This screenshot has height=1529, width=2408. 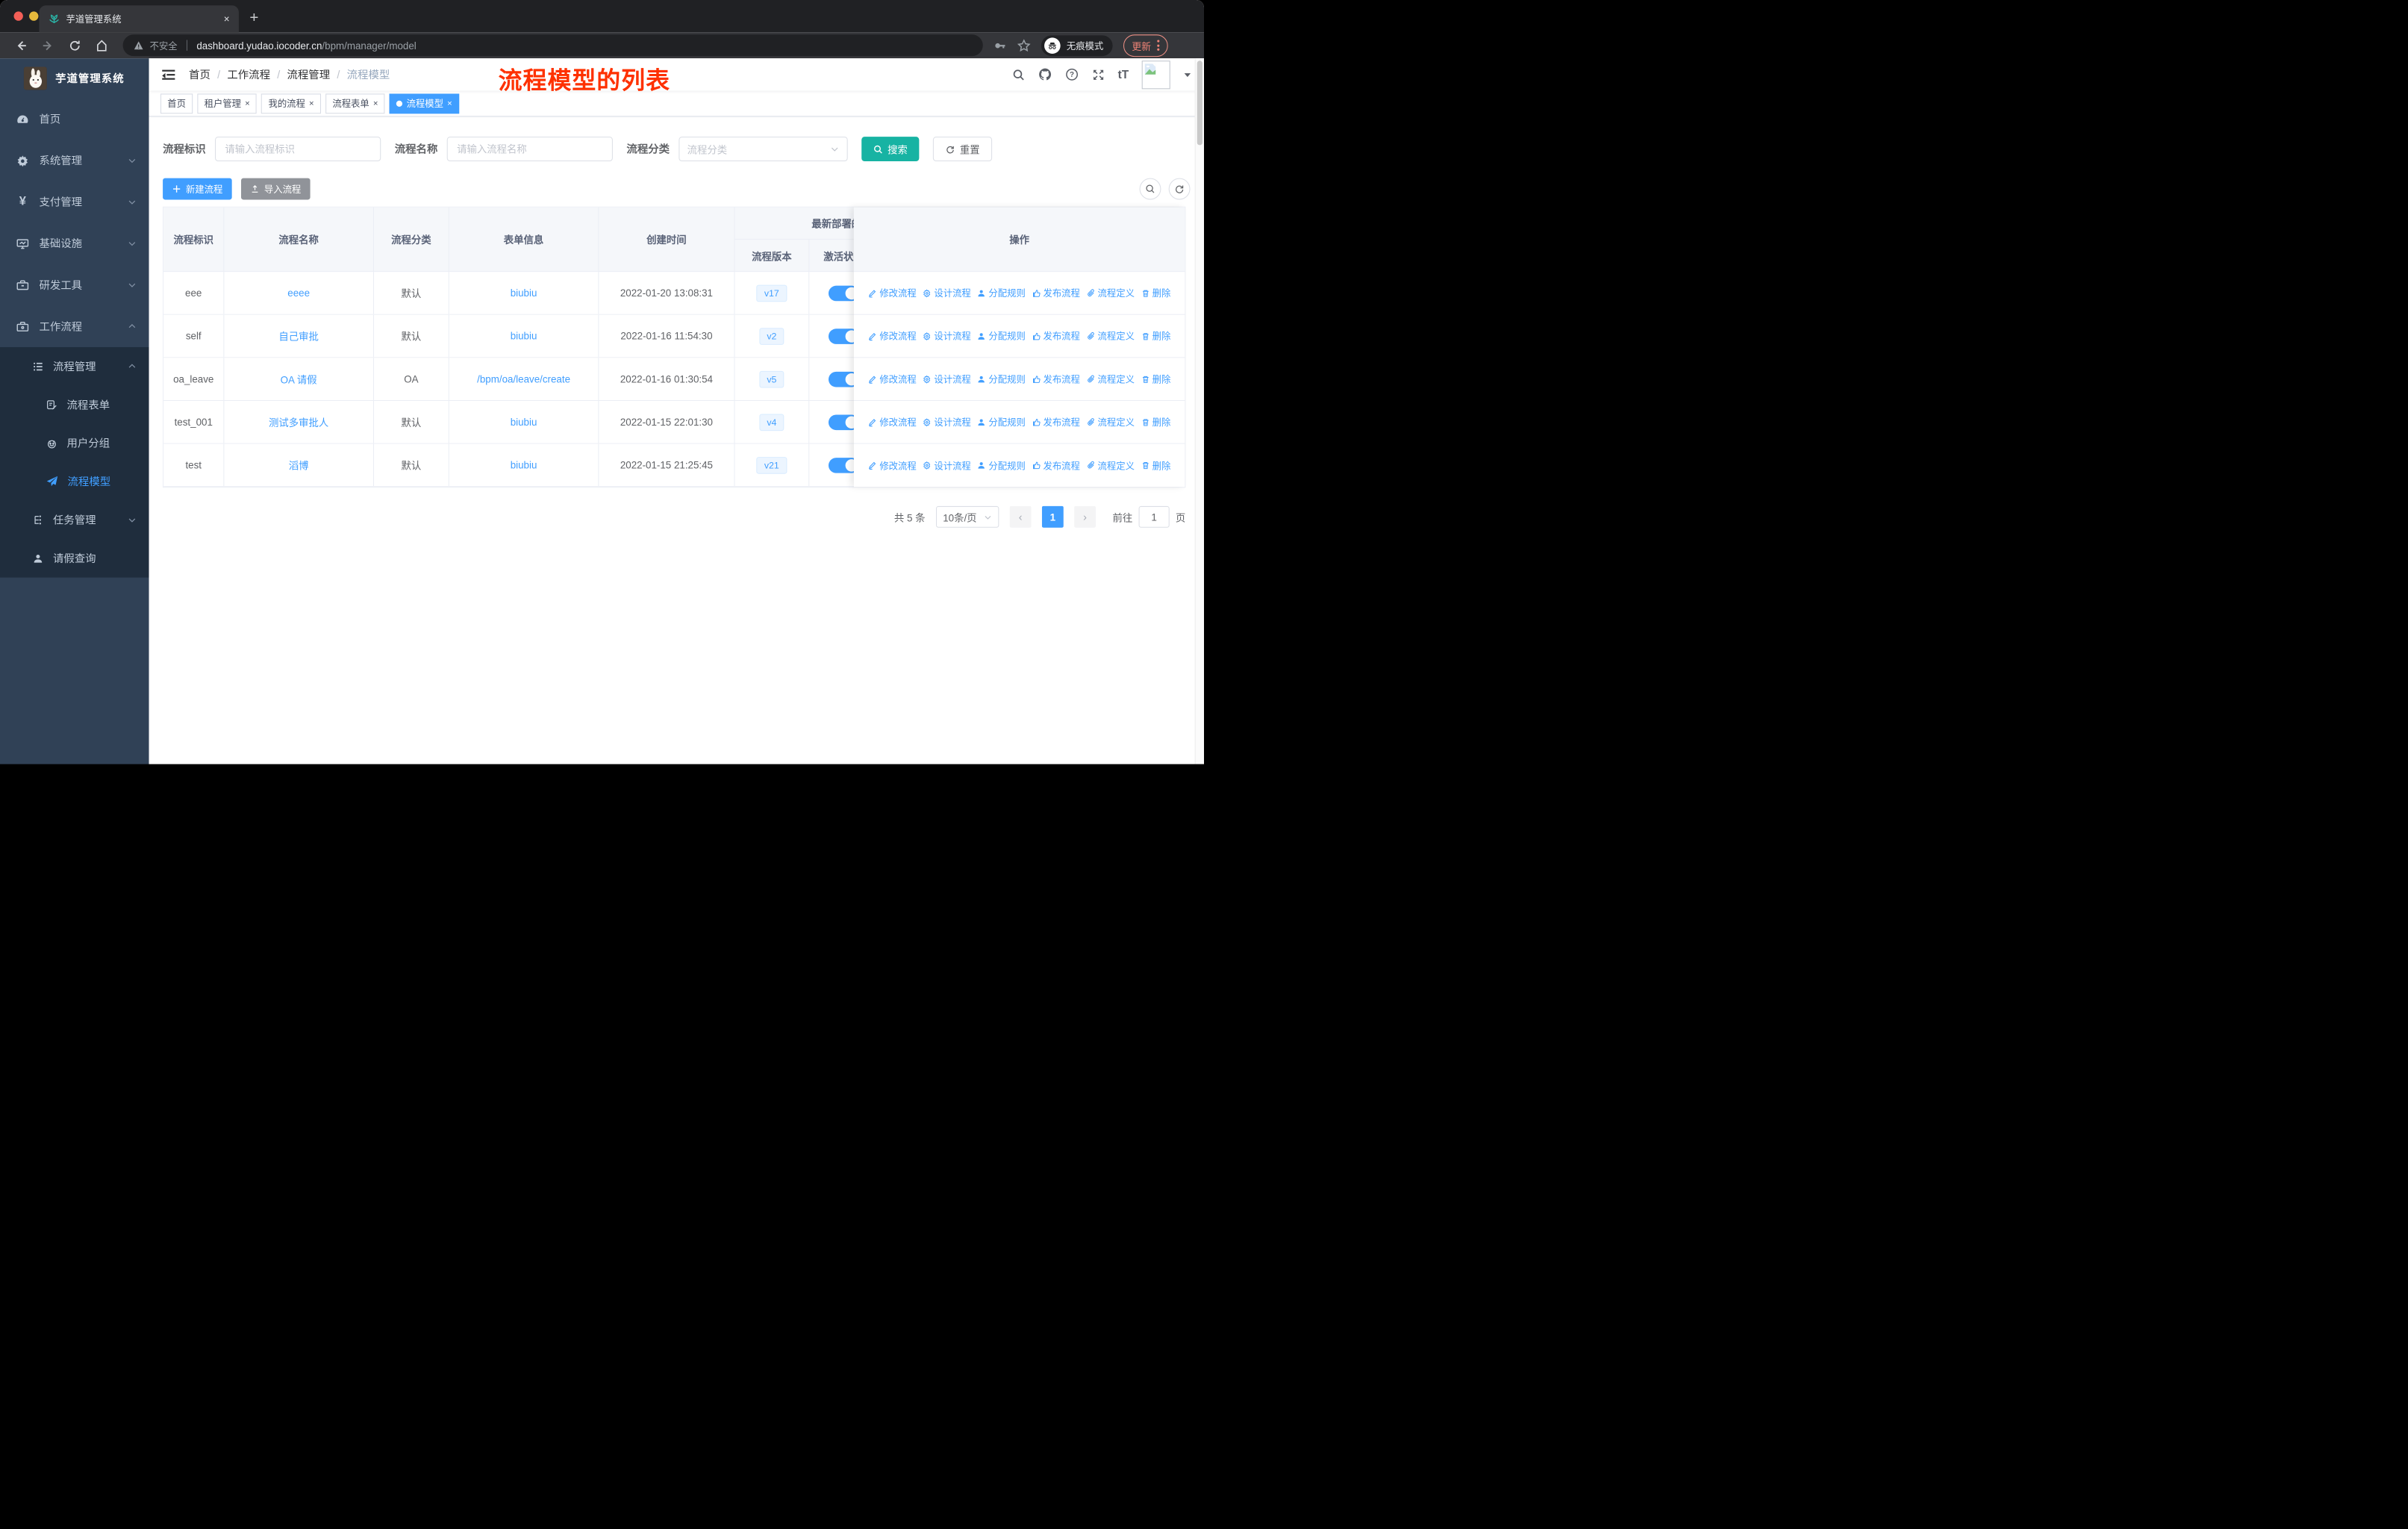 What do you see at coordinates (102, 45) in the screenshot?
I see `home-icon` at bounding box center [102, 45].